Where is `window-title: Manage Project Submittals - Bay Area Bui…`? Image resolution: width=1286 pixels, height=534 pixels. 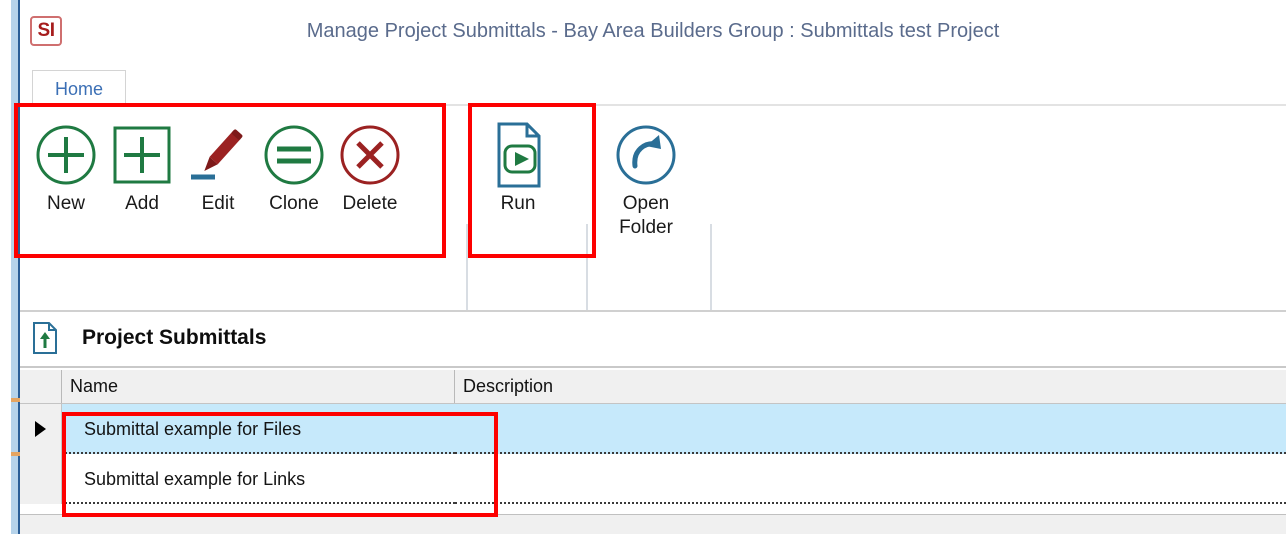 window-title: Manage Project Submittals - Bay Area Bui… is located at coordinates (653, 31).